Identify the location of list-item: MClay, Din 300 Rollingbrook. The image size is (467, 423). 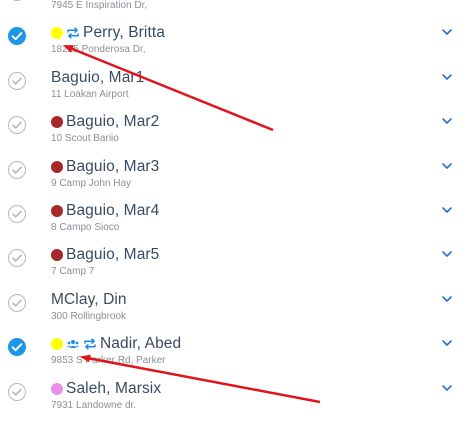
(233, 303).